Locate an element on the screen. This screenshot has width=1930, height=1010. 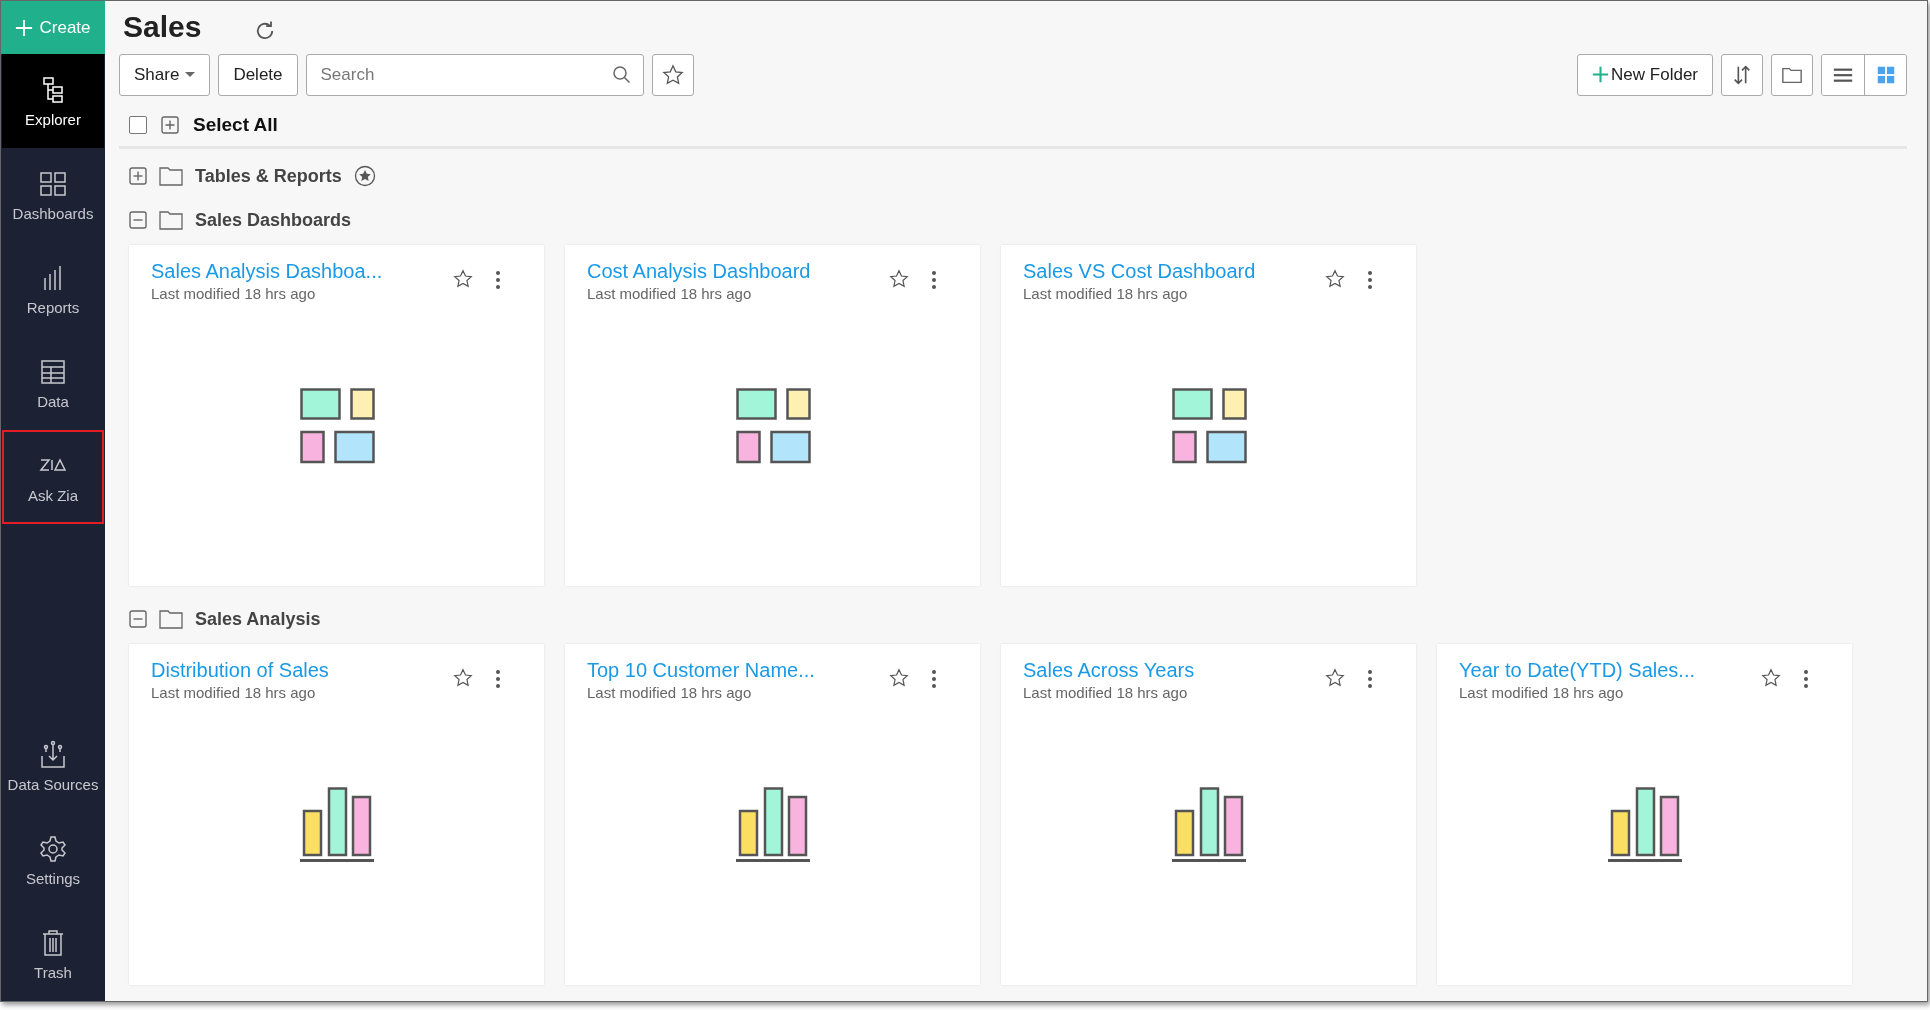
search-icon is located at coordinates (621, 74).